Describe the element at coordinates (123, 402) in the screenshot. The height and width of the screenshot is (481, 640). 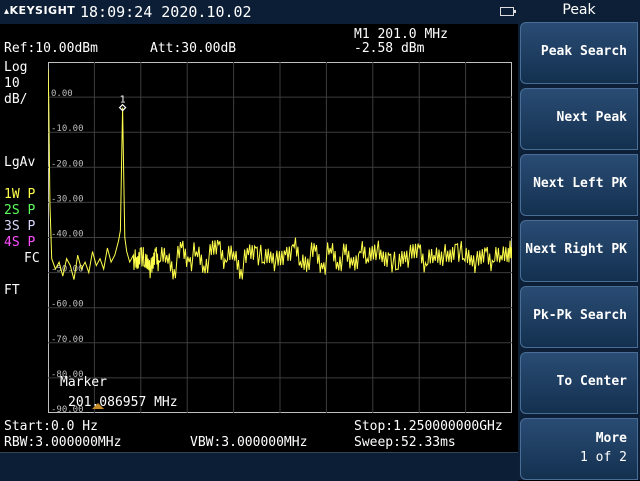
I see `marker-box-value: 201.086957 MHz` at that location.